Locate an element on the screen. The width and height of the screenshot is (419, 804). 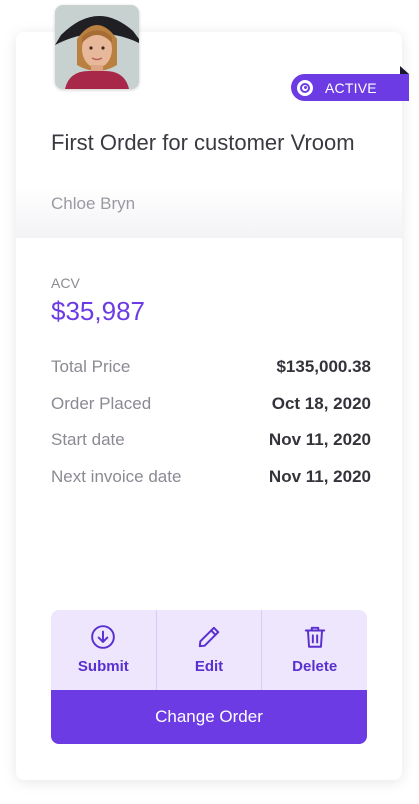
detail-row-next-invoice-date: Next invoice date Nov 11, 2020 is located at coordinates (211, 477).